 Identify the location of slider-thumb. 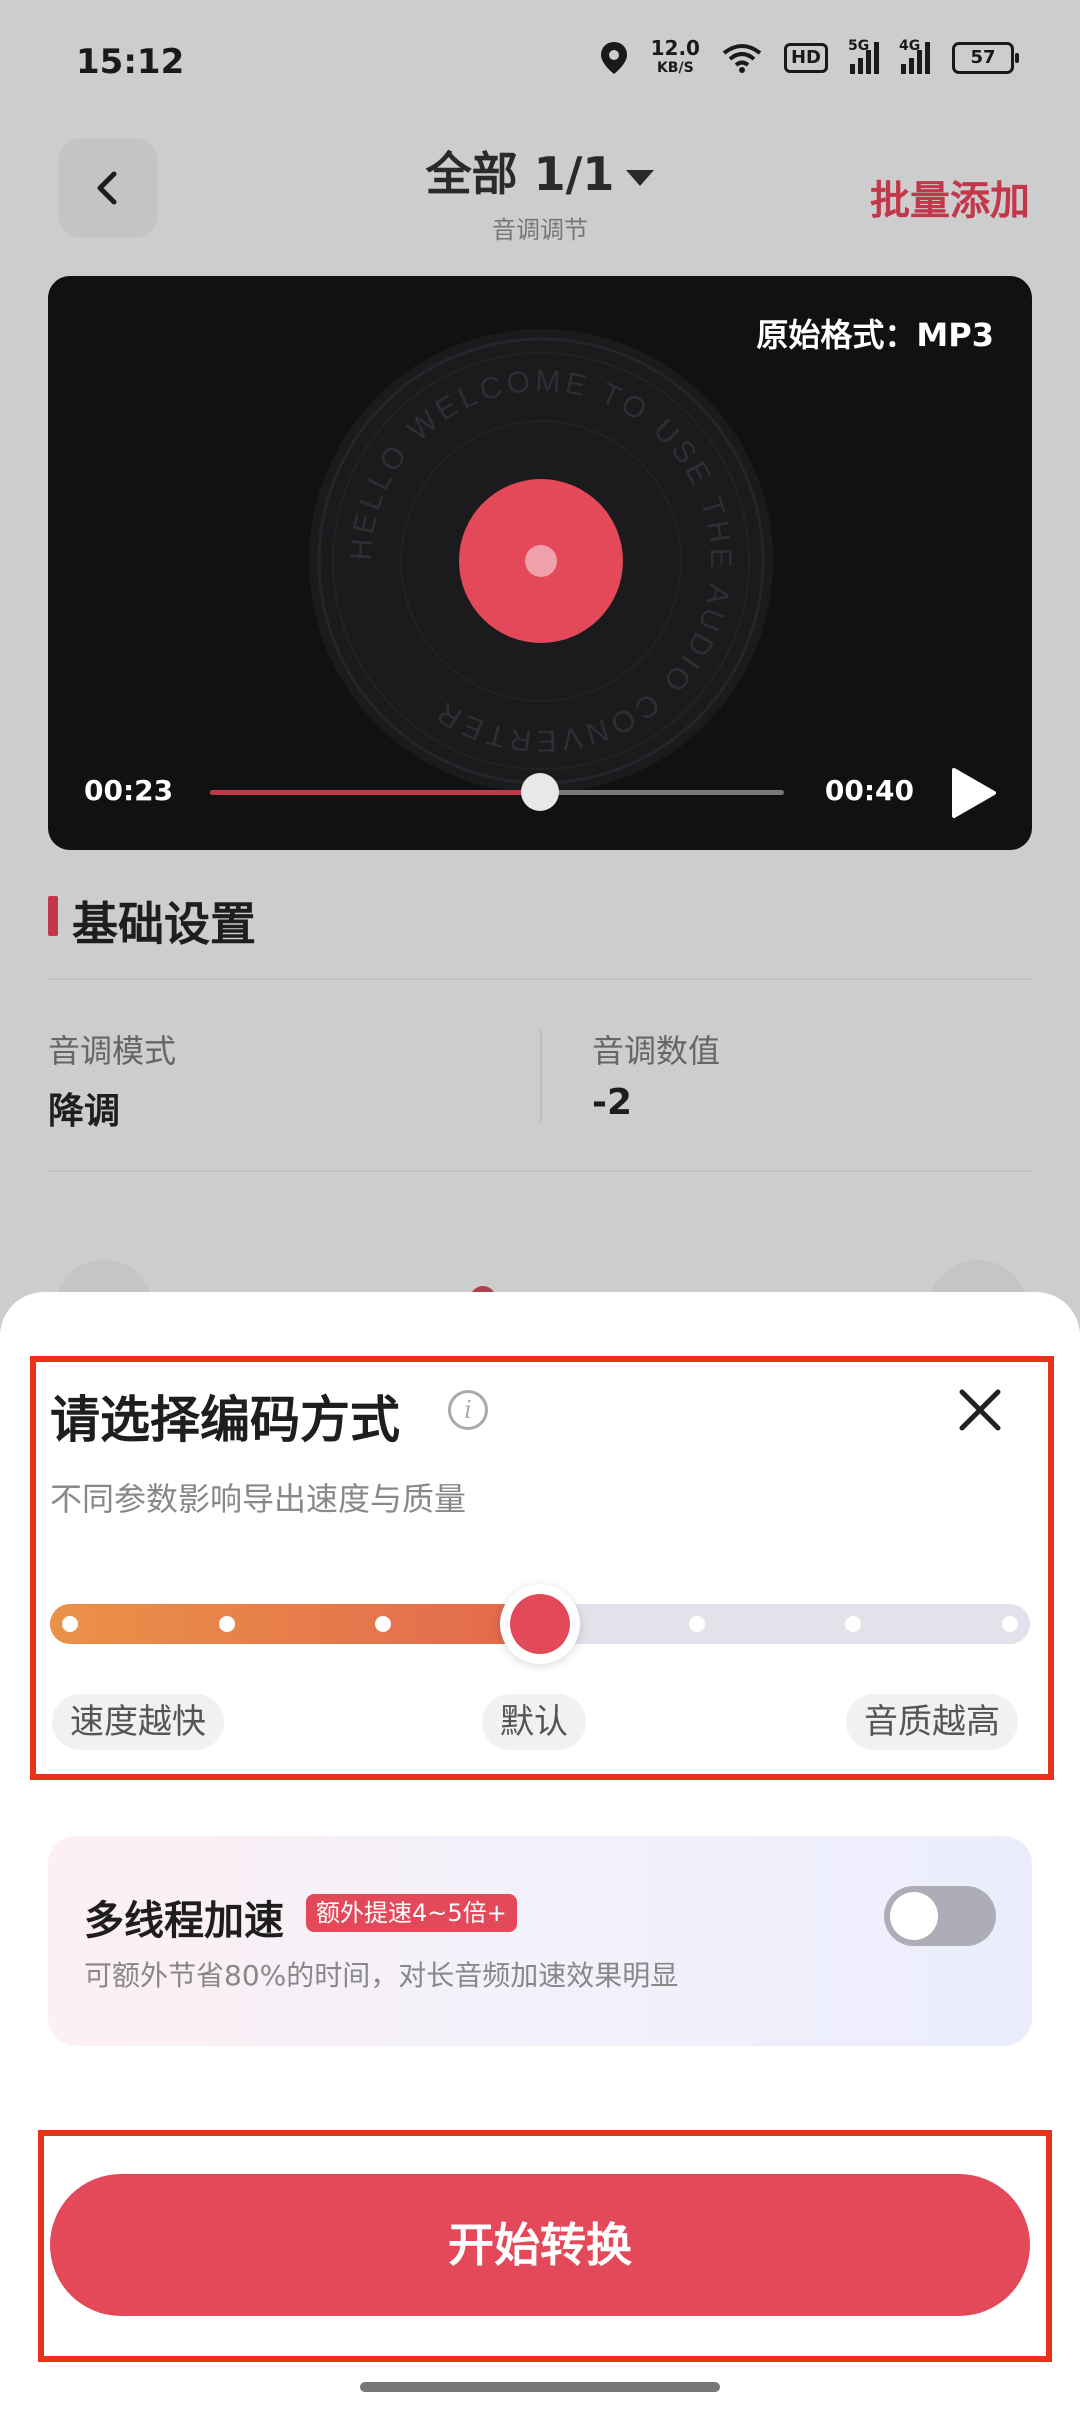
(540, 1624).